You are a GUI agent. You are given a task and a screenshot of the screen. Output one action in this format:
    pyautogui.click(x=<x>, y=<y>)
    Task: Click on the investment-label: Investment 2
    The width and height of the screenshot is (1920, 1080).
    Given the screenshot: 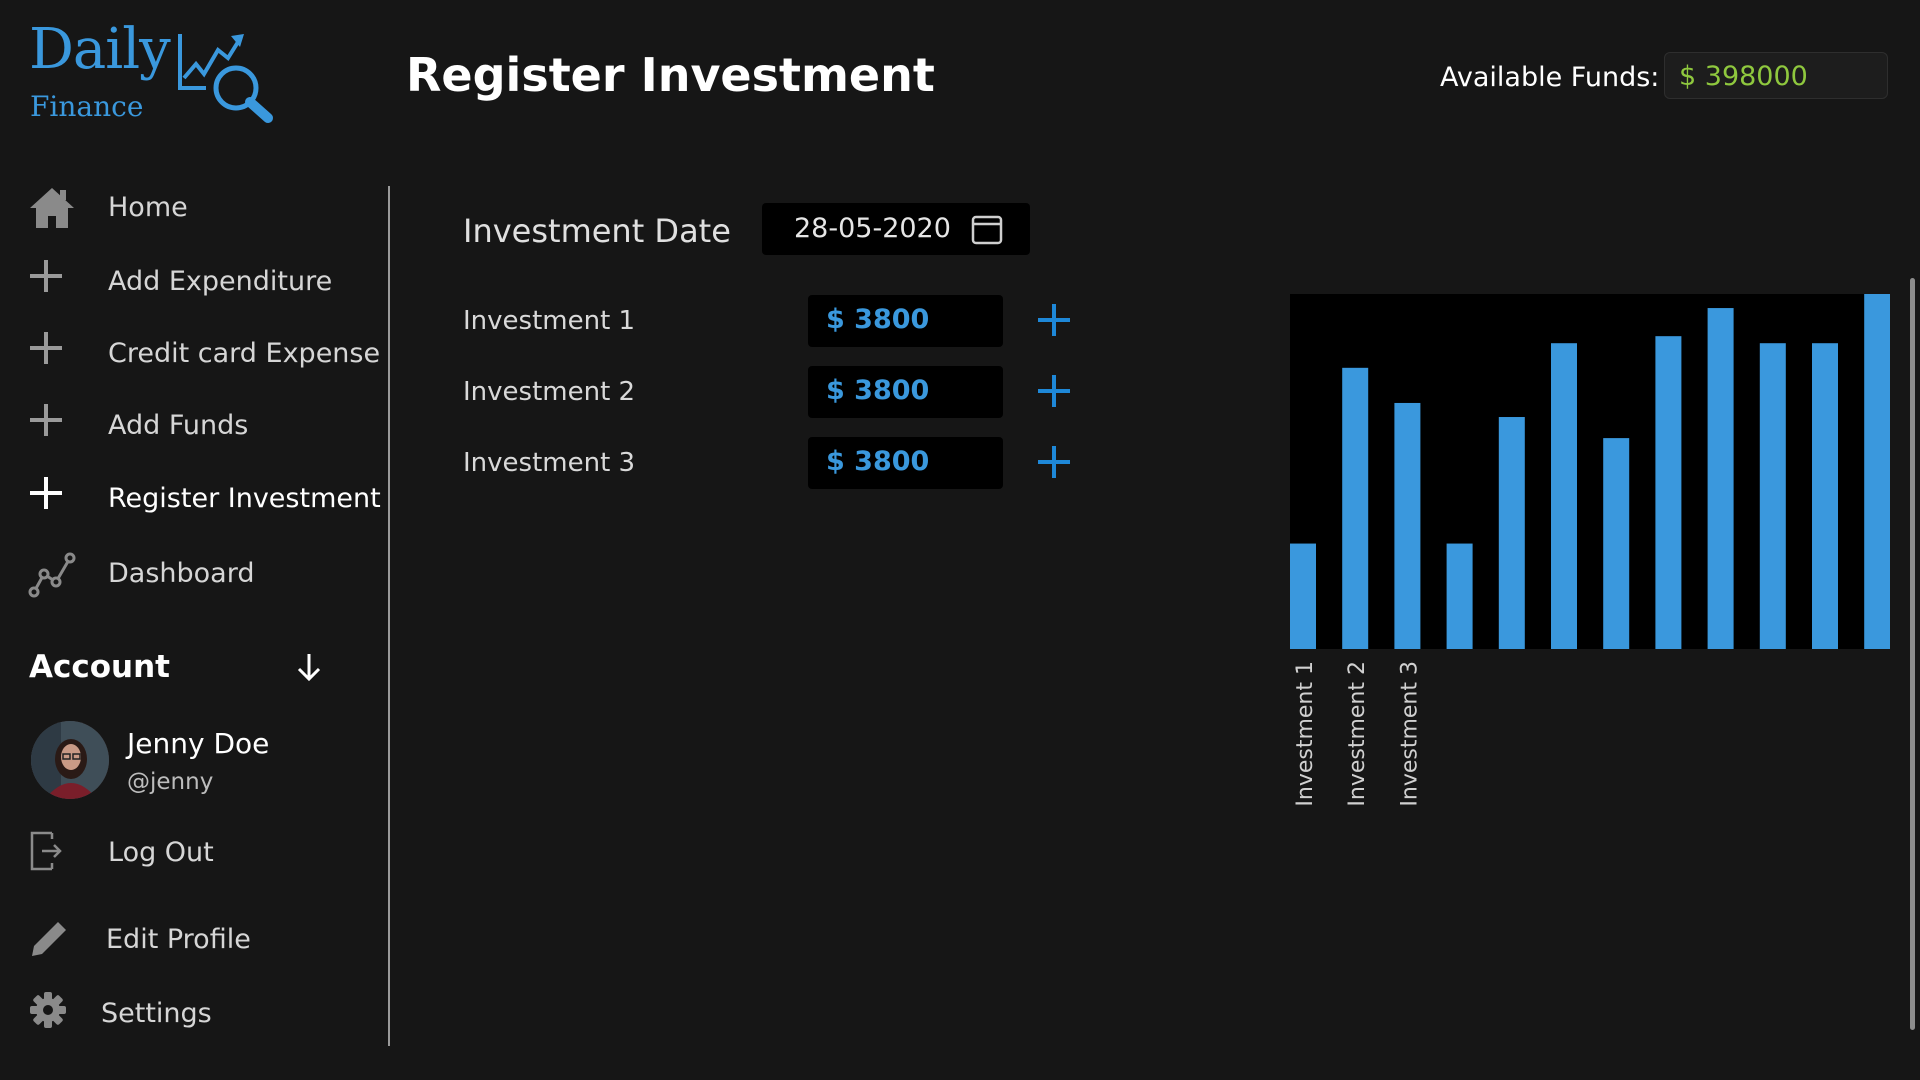 What is the action you would take?
    pyautogui.click(x=549, y=392)
    